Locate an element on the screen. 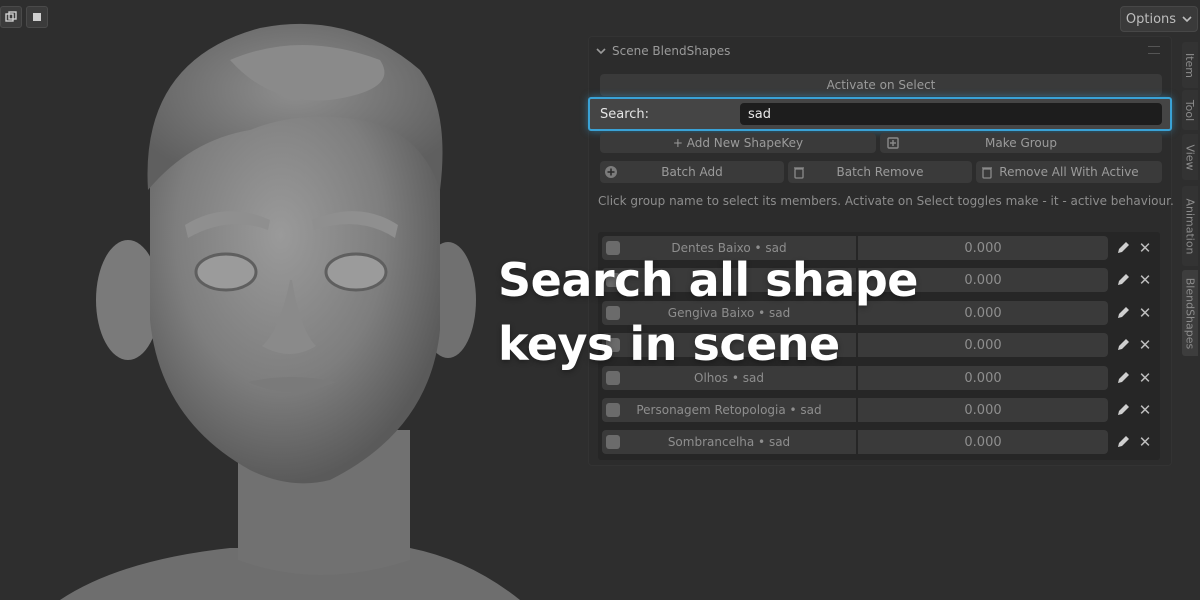 The height and width of the screenshot is (600, 1200). batch-add-button: Batch Add is located at coordinates (692, 172).